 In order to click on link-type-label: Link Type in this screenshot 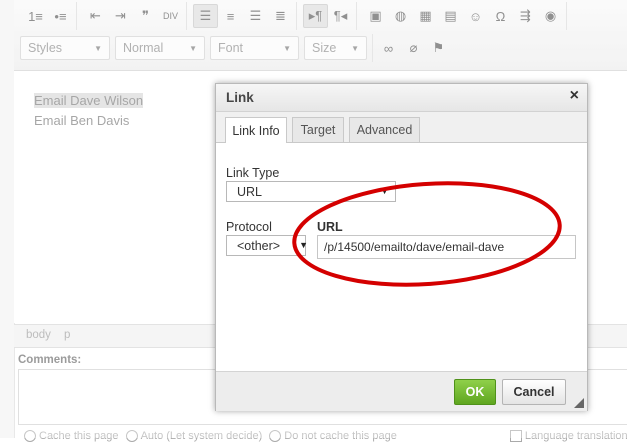, I will do `click(253, 173)`.